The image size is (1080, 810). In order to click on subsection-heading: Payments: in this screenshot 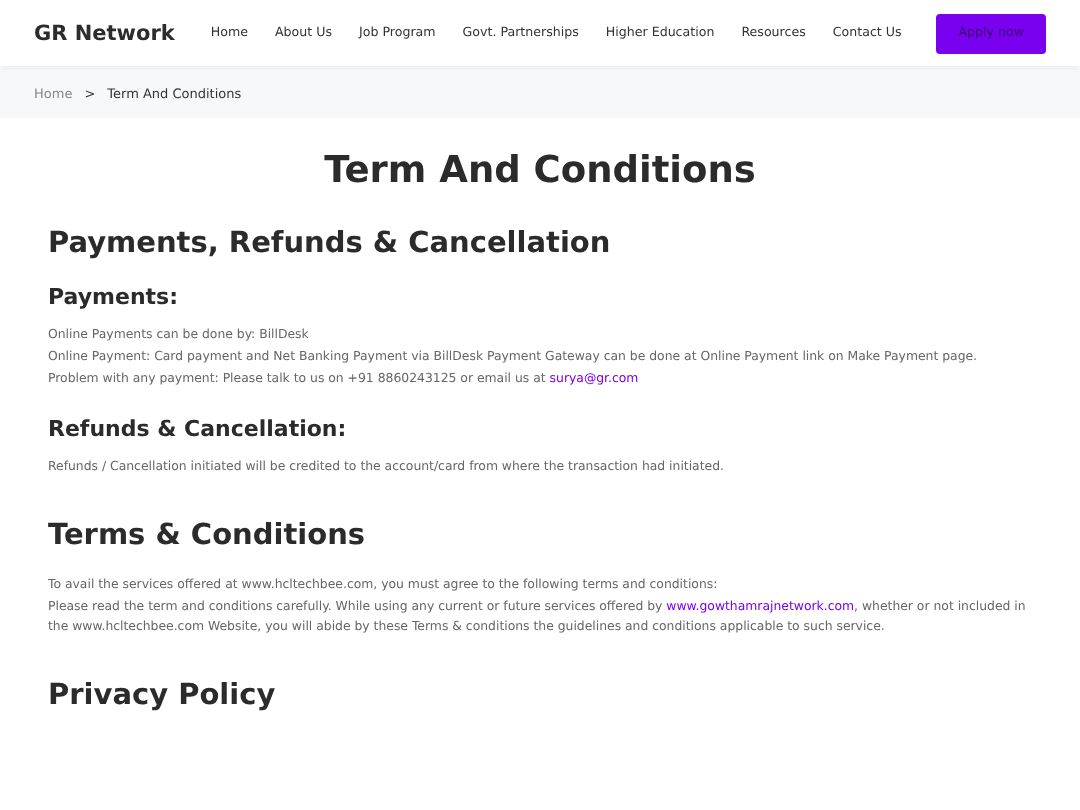, I will do `click(114, 297)`.